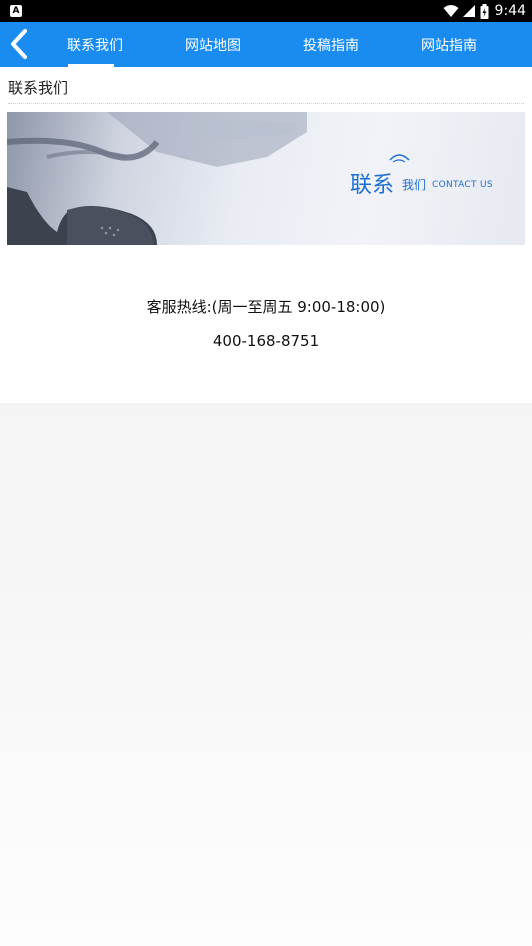  What do you see at coordinates (372, 185) in the screenshot?
I see `banner-title: 联系` at bounding box center [372, 185].